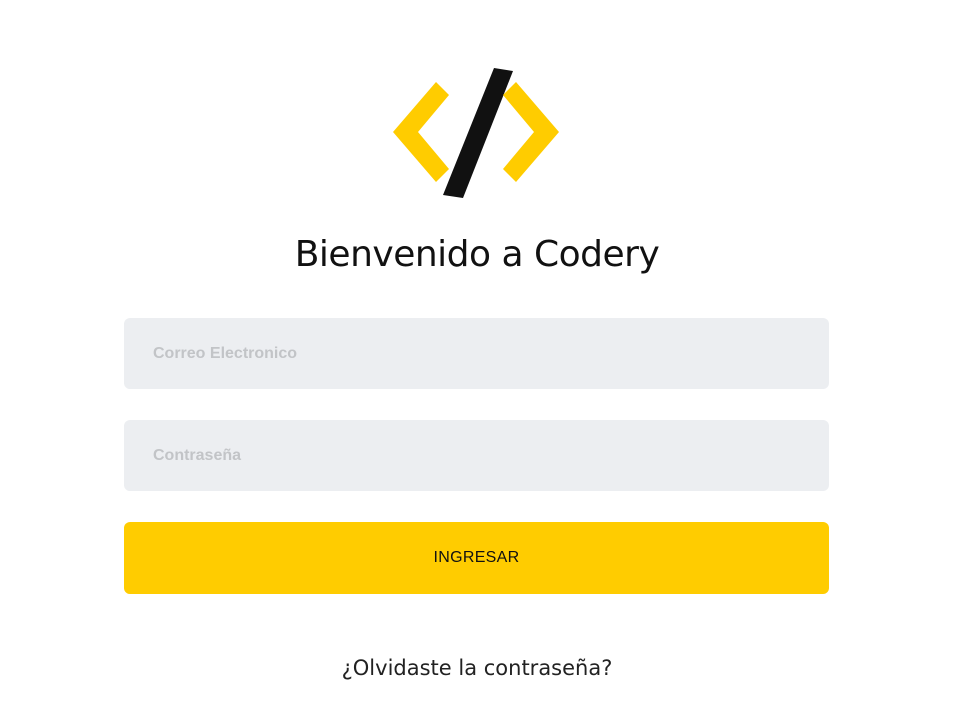  What do you see at coordinates (476, 455) in the screenshot?
I see `password-field` at bounding box center [476, 455].